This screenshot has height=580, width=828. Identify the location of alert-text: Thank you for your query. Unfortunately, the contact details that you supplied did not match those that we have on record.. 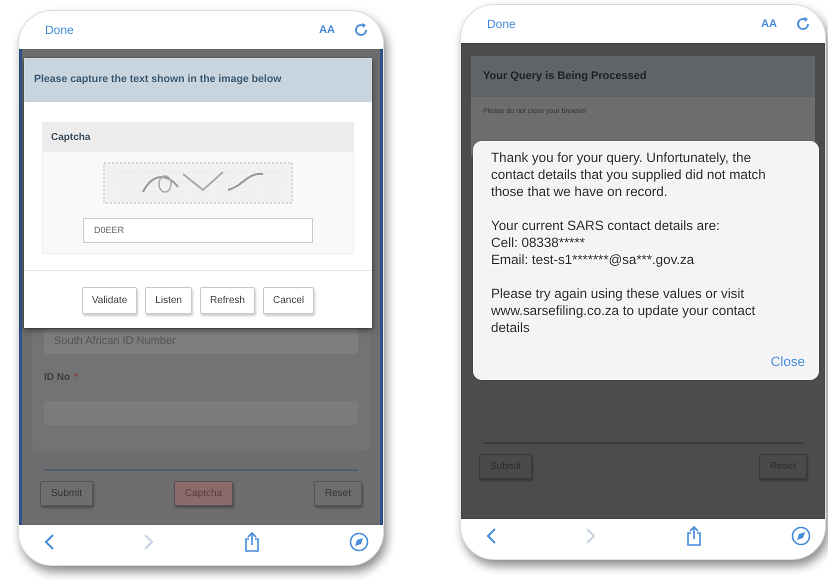
(629, 174).